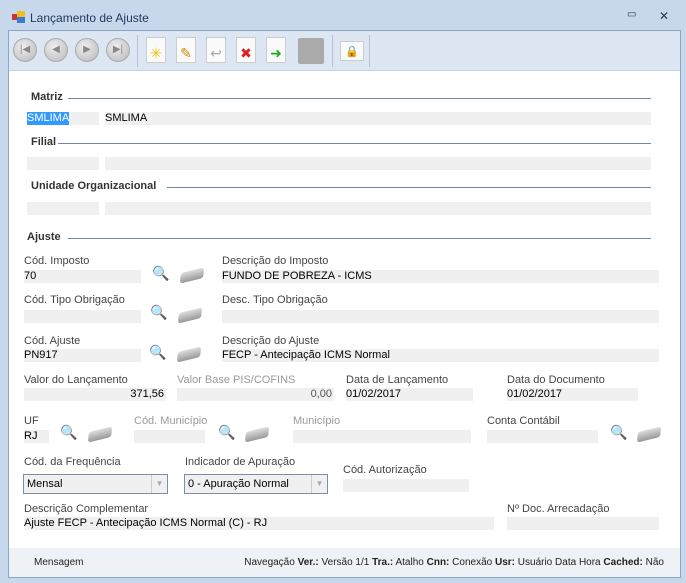 The width and height of the screenshot is (686, 583). What do you see at coordinates (171, 421) in the screenshot?
I see `cod-municipio-label: Cód. Município` at bounding box center [171, 421].